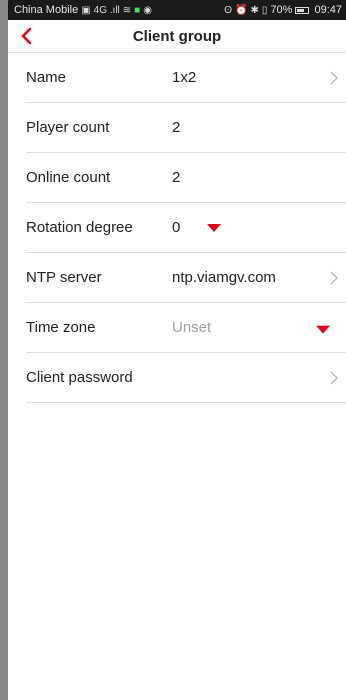 This screenshot has width=346, height=700. I want to click on row-label-rotation-degree: Rotation degree, so click(79, 227).